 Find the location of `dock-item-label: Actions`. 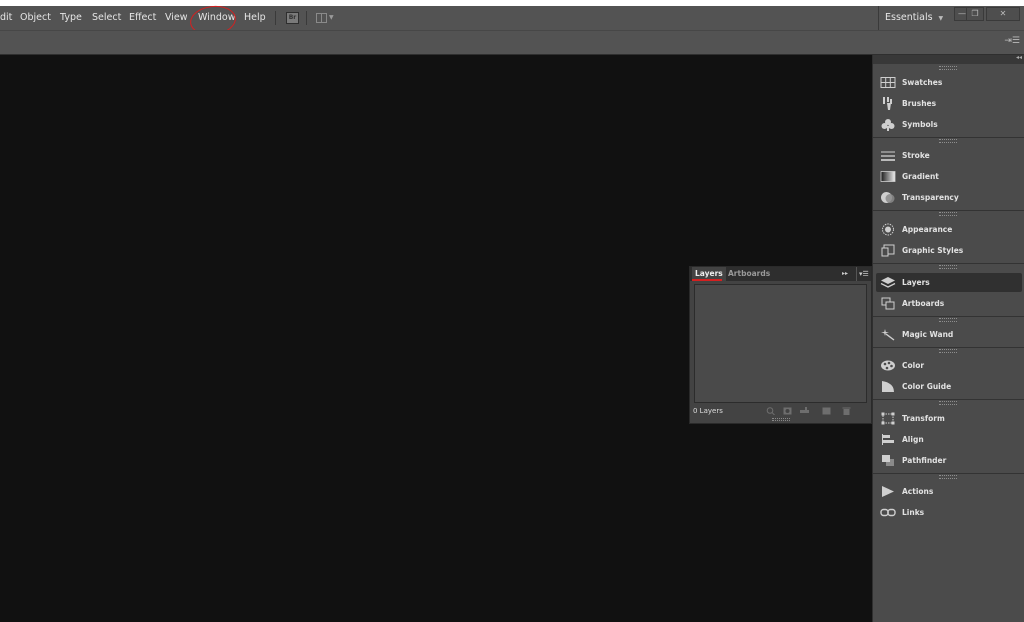

dock-item-label: Actions is located at coordinates (918, 491).